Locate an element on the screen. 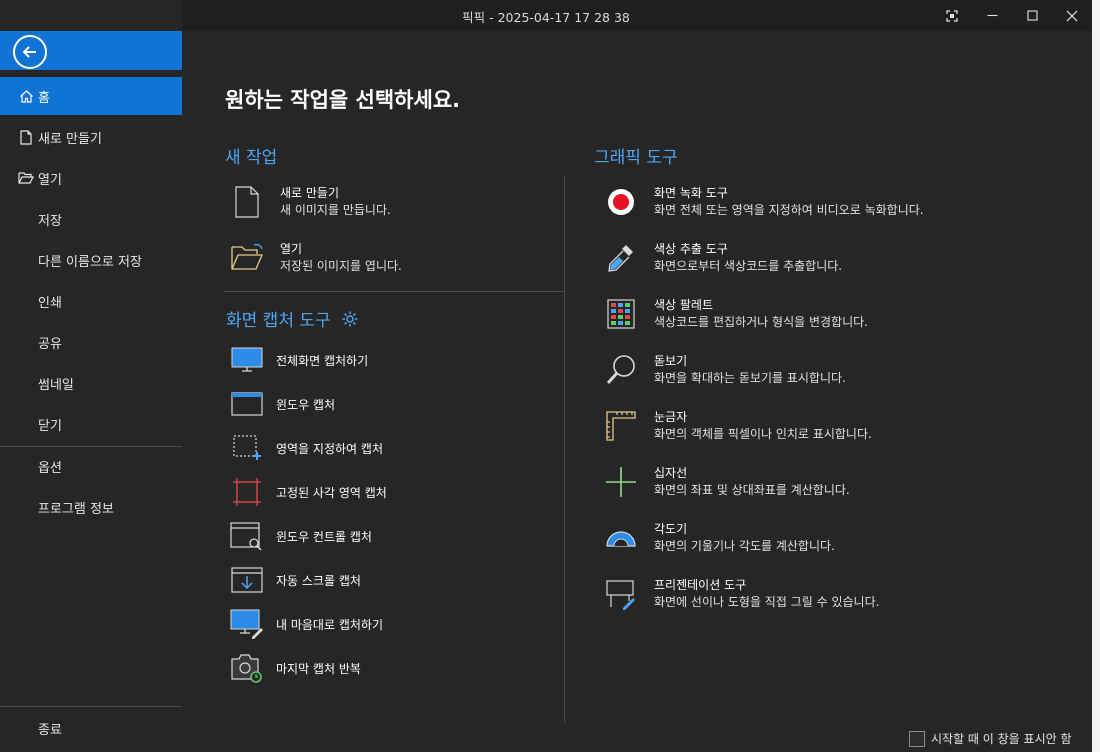 This screenshot has height=752, width=1100. startup-checkbox-label: 시작할 때 이 창을 표시안 함 is located at coordinates (1001, 739).